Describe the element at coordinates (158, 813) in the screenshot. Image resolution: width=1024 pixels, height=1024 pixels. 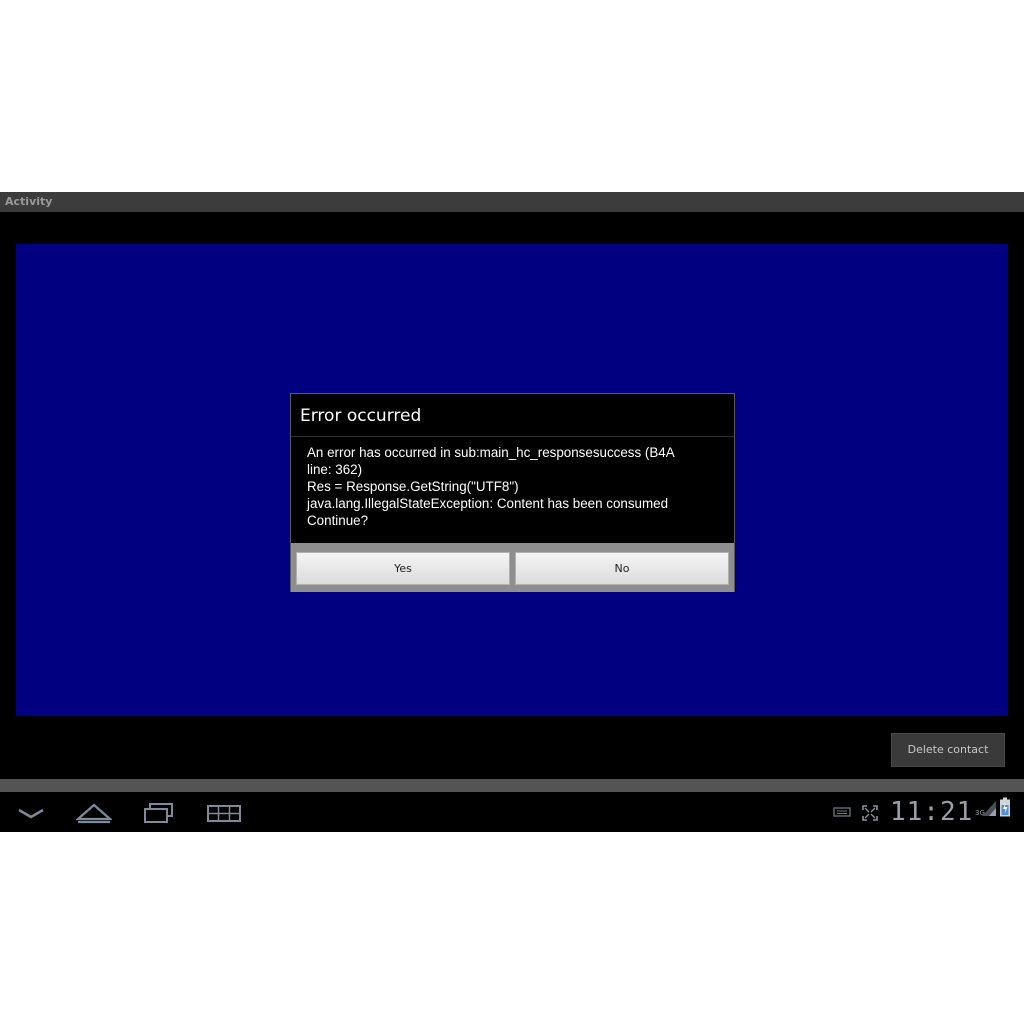
I see `recent-apps-icon` at that location.